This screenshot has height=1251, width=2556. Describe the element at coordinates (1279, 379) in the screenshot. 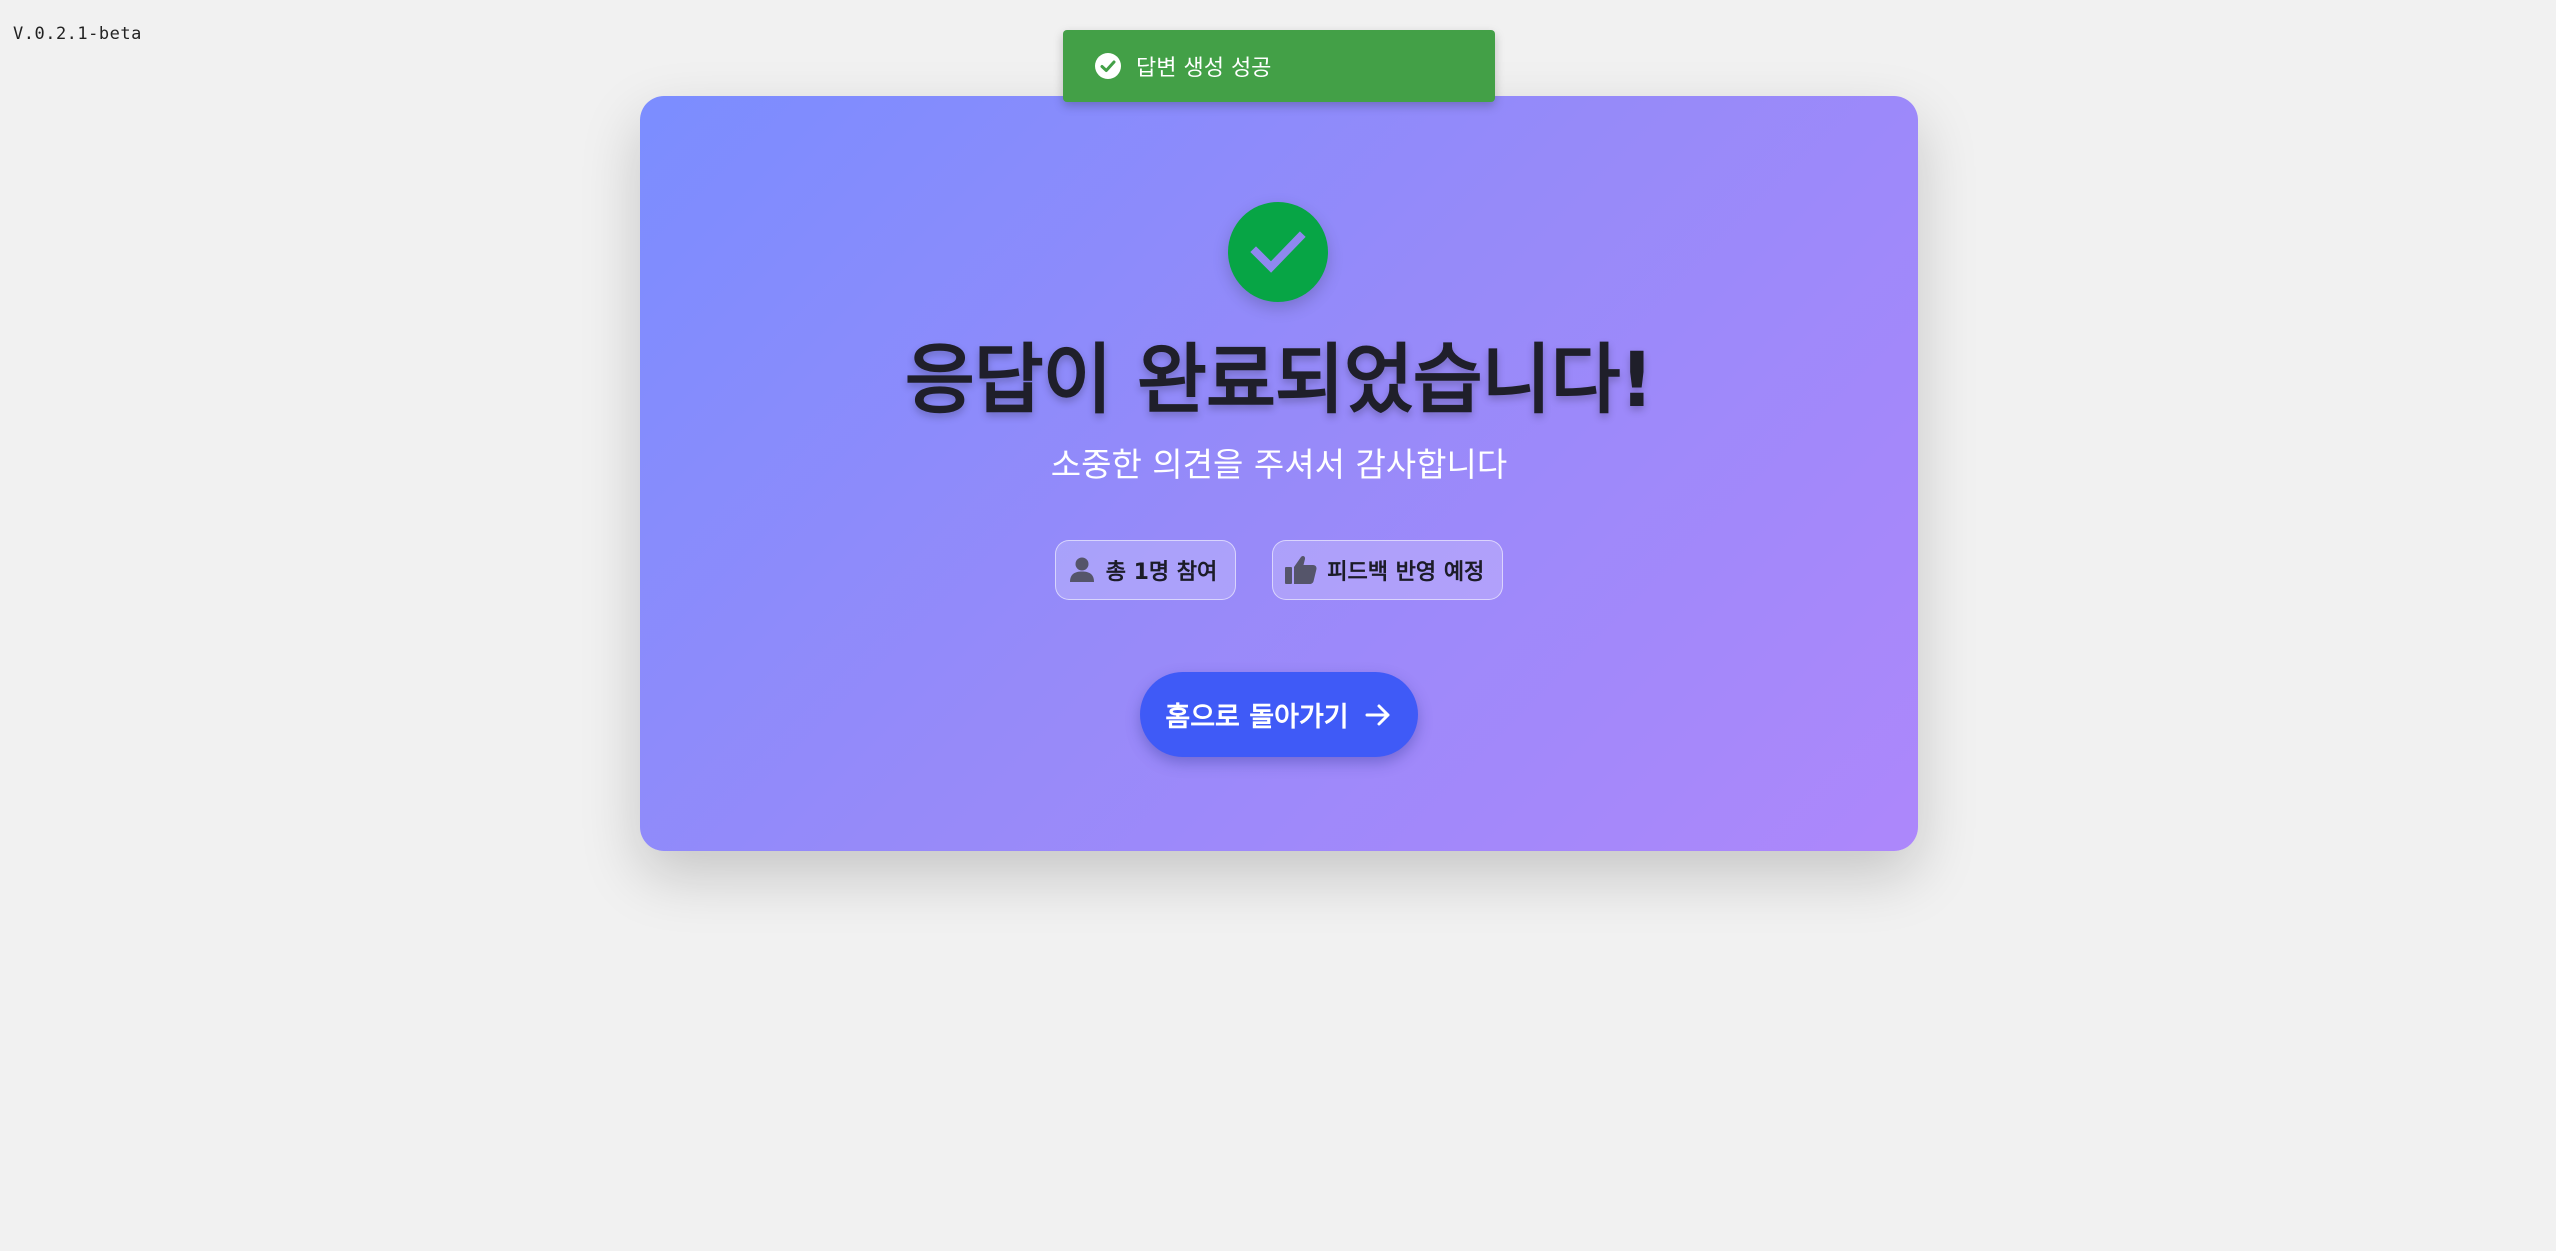

I see `page-title: 응답이 완료되었습니다!` at that location.